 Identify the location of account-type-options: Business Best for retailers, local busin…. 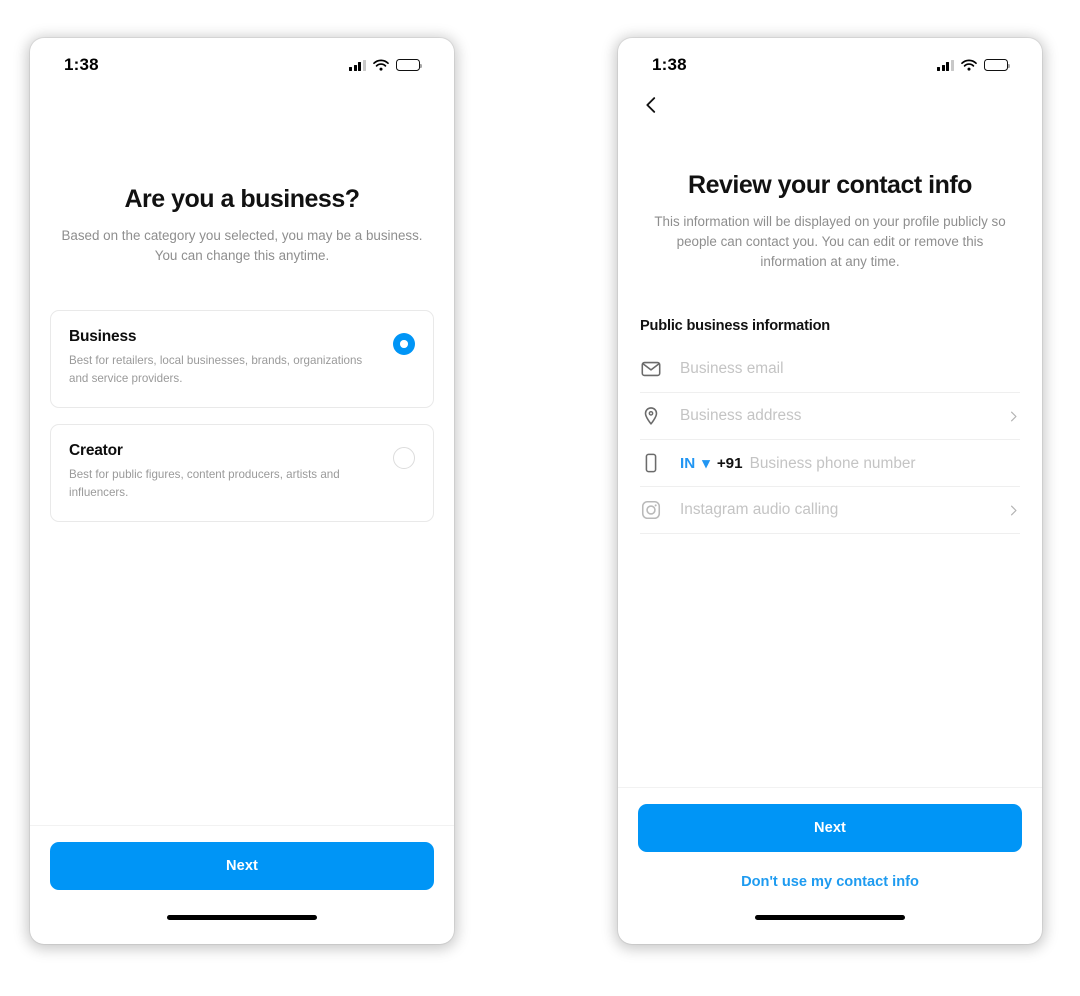
(242, 416).